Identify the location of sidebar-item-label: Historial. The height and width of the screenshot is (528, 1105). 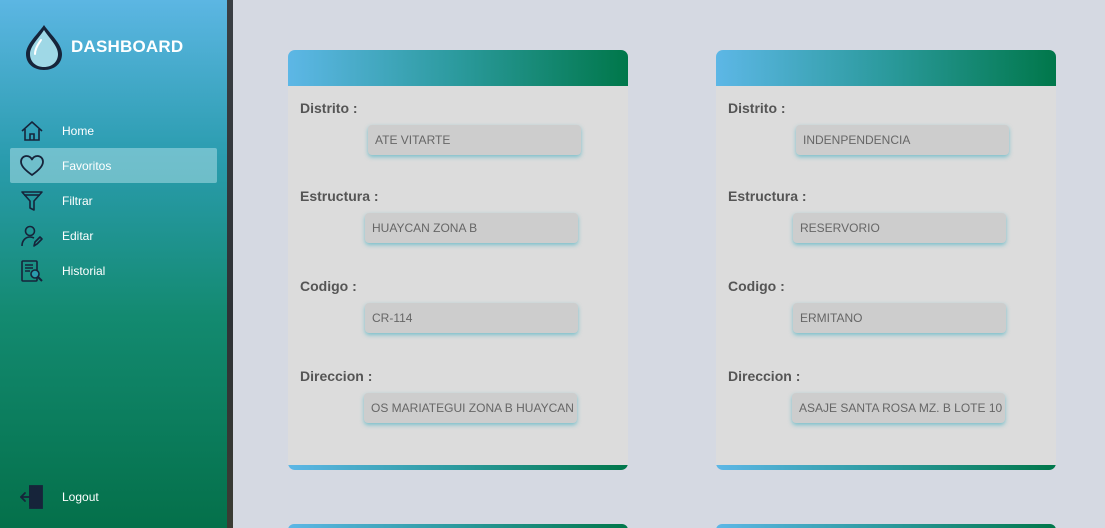
(84, 270).